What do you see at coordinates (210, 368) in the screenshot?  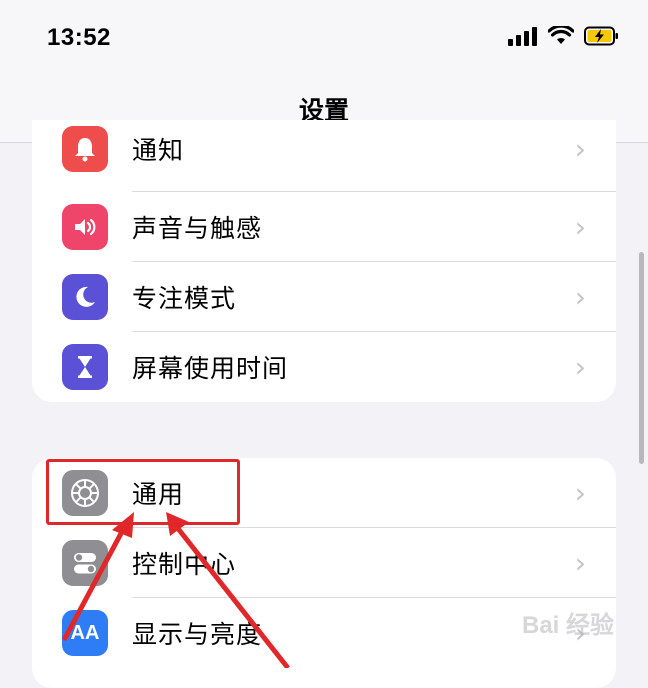 I see `settings-row-label: 屏幕使用时间` at bounding box center [210, 368].